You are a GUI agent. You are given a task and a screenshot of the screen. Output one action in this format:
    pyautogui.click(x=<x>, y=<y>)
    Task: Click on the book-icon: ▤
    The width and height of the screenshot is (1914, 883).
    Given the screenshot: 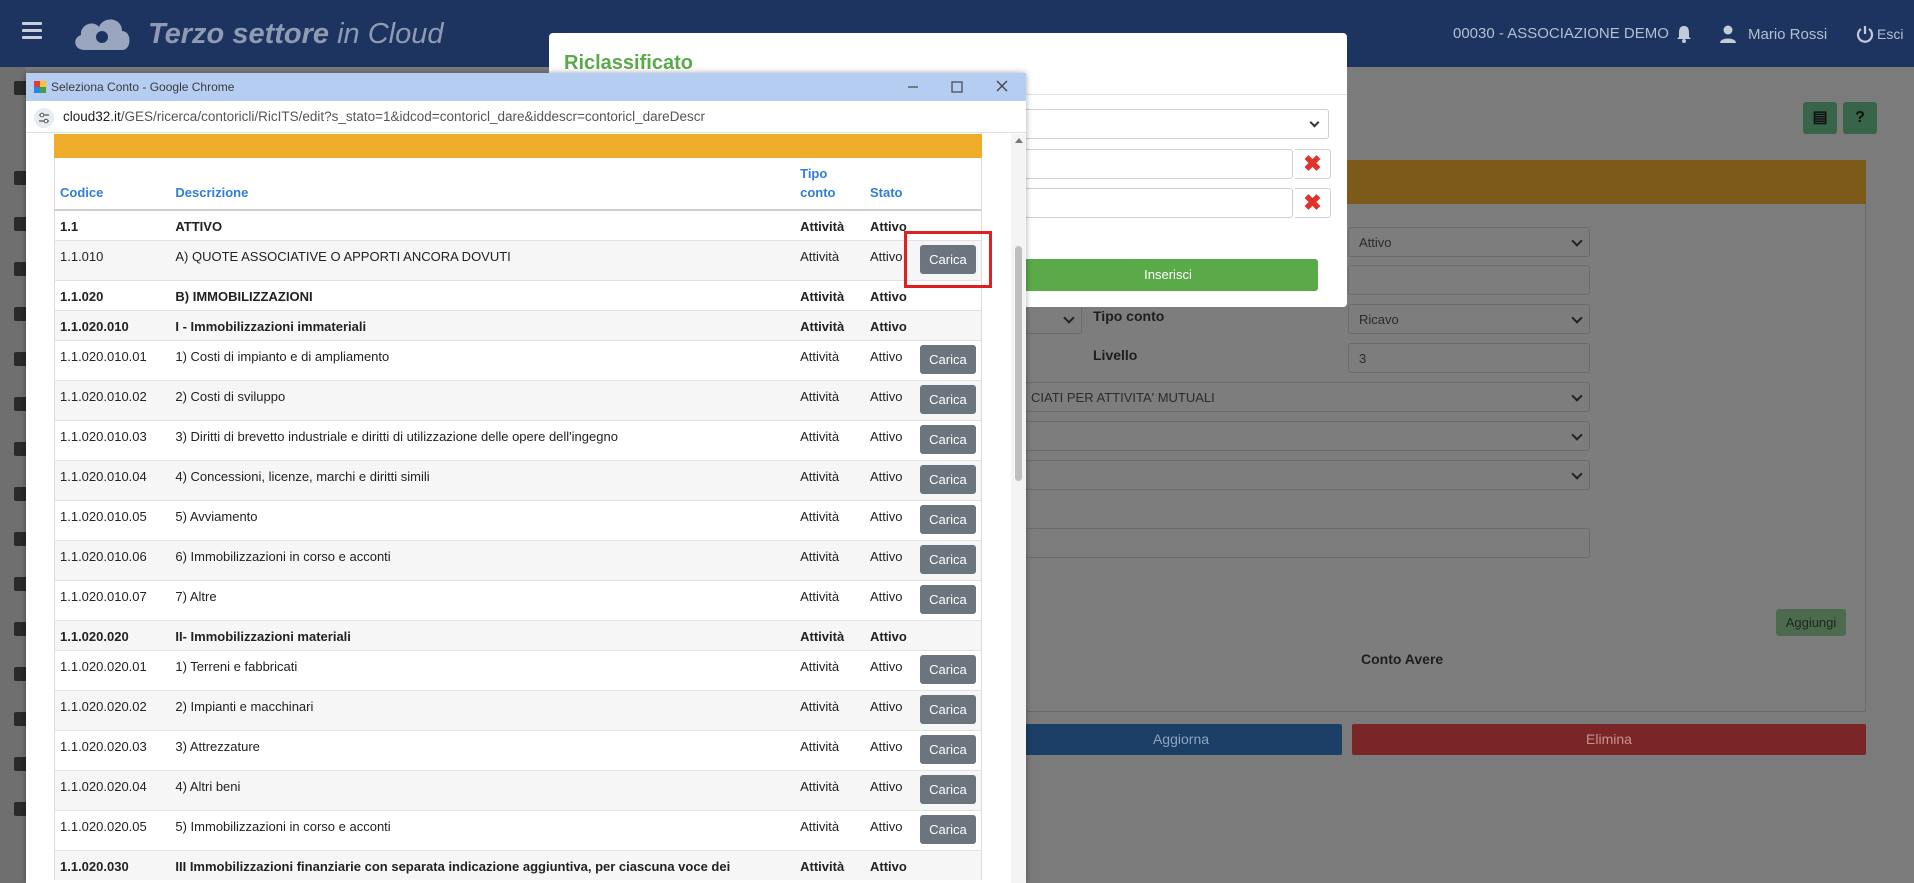 What is the action you would take?
    pyautogui.click(x=1820, y=118)
    